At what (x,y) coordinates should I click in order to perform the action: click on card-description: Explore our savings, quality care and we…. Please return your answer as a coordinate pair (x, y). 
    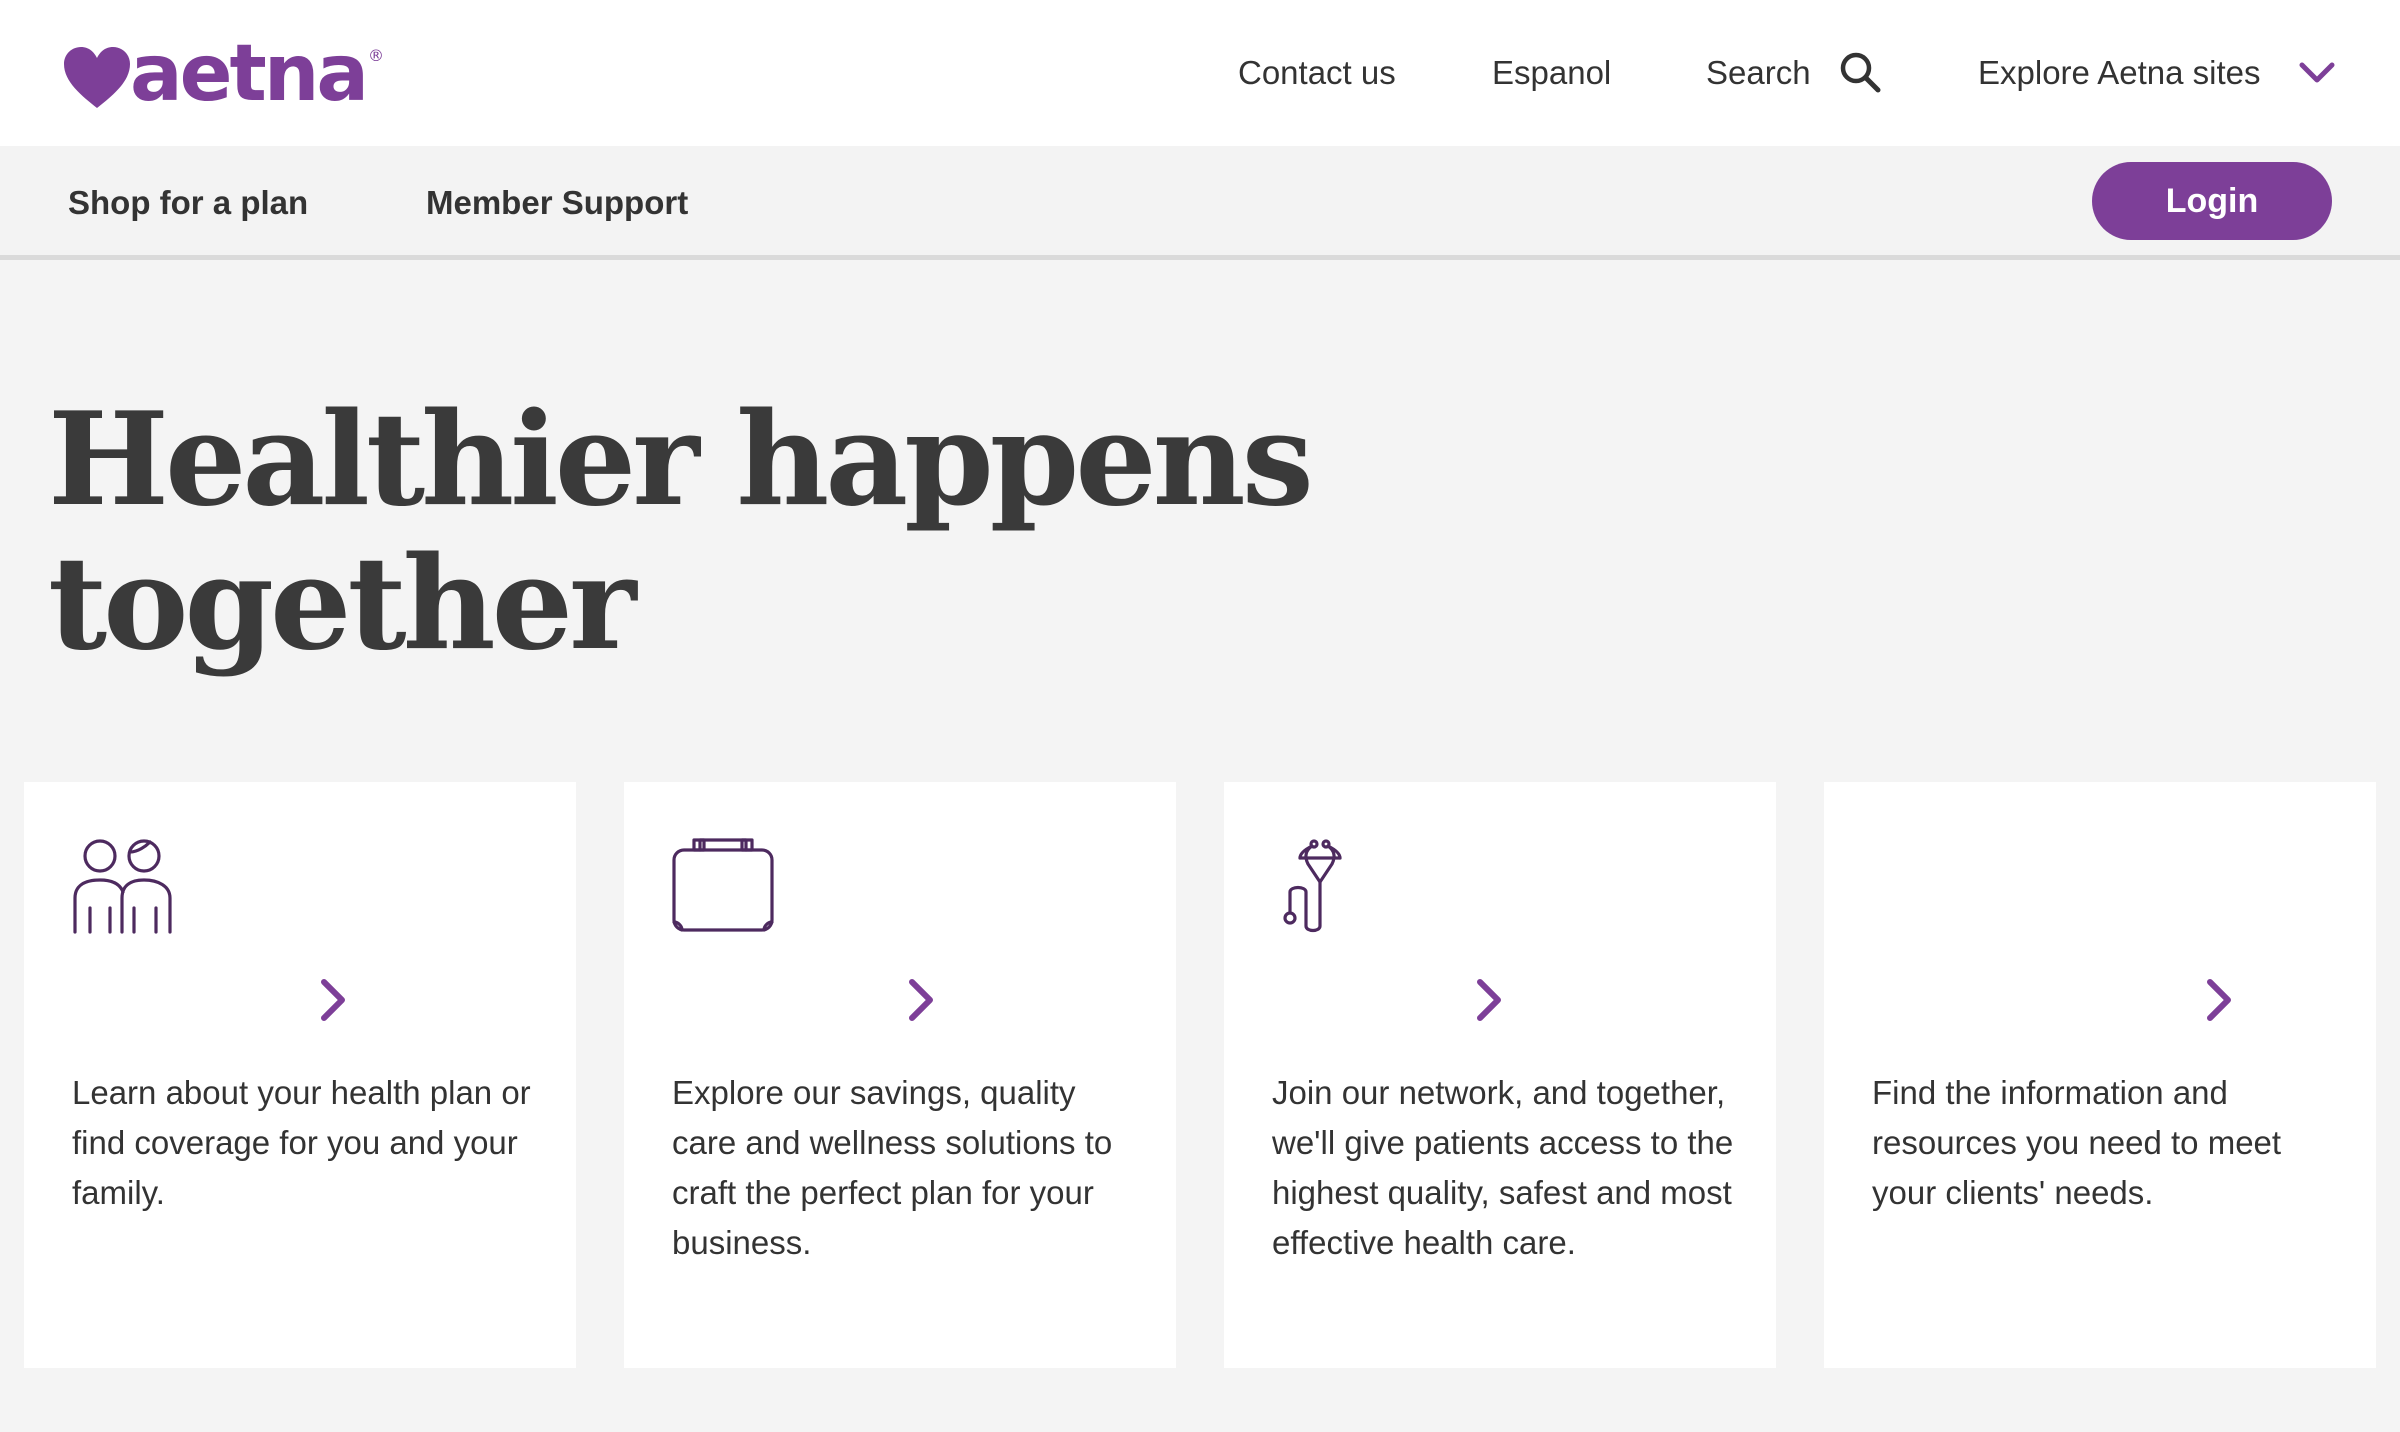
    Looking at the image, I should click on (892, 1167).